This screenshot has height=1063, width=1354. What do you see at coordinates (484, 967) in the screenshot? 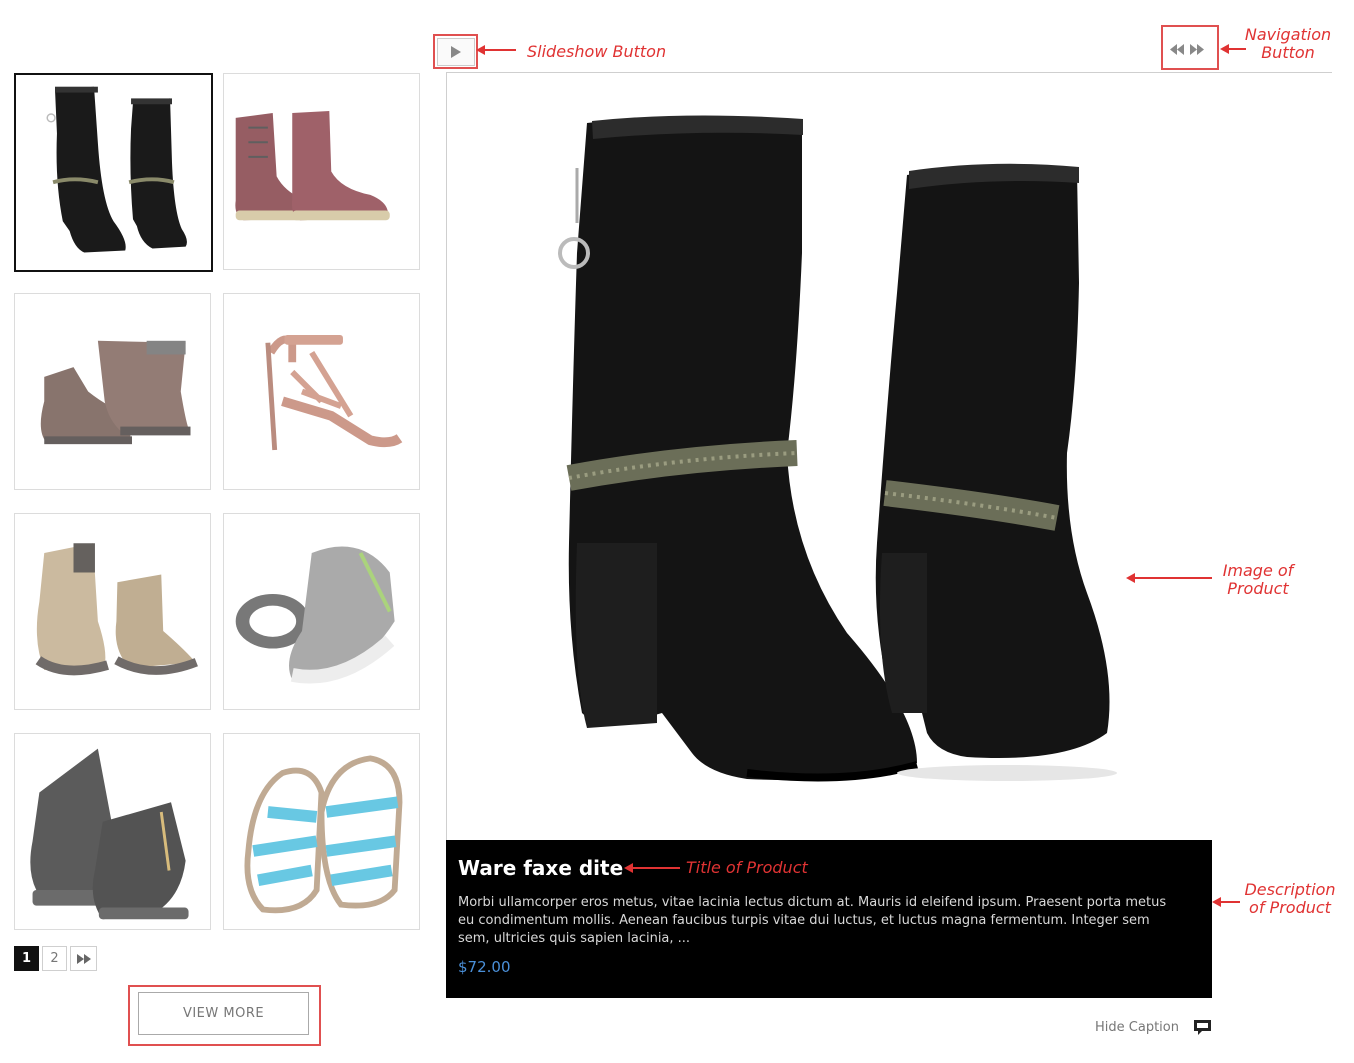
I see `product-price: $72.00` at bounding box center [484, 967].